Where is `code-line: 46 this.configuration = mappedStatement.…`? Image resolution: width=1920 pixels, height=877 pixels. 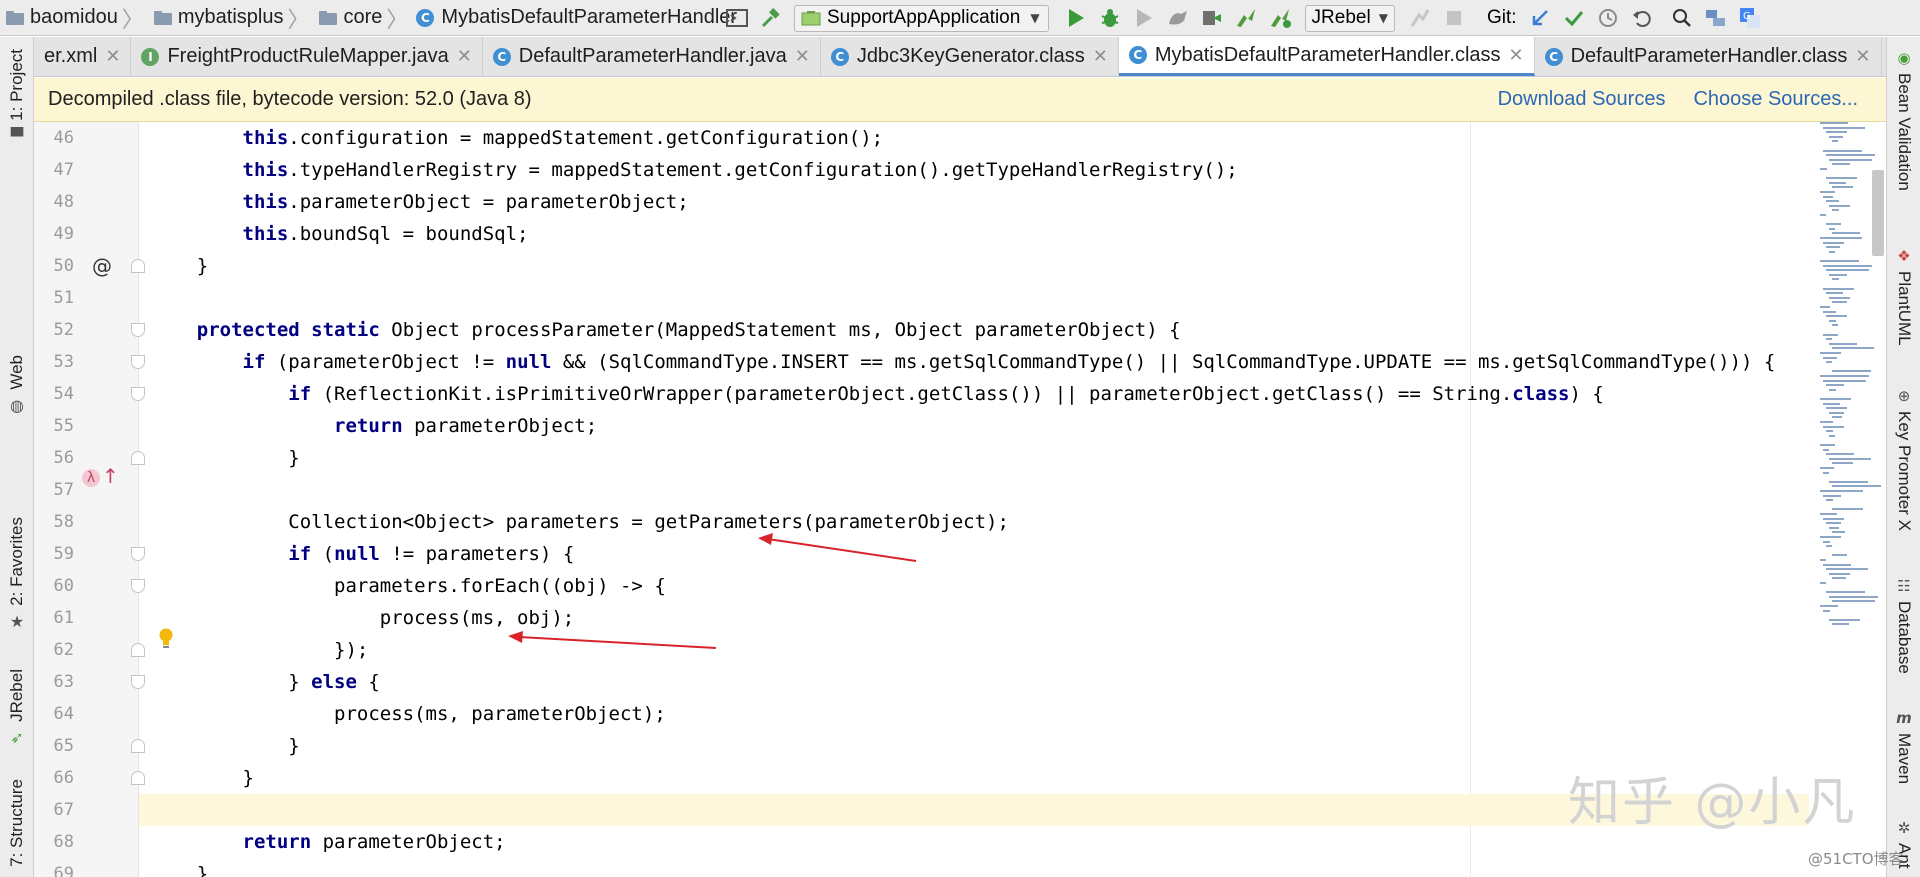 code-line: 46 this.configuration = mappedStatement.… is located at coordinates (924, 138).